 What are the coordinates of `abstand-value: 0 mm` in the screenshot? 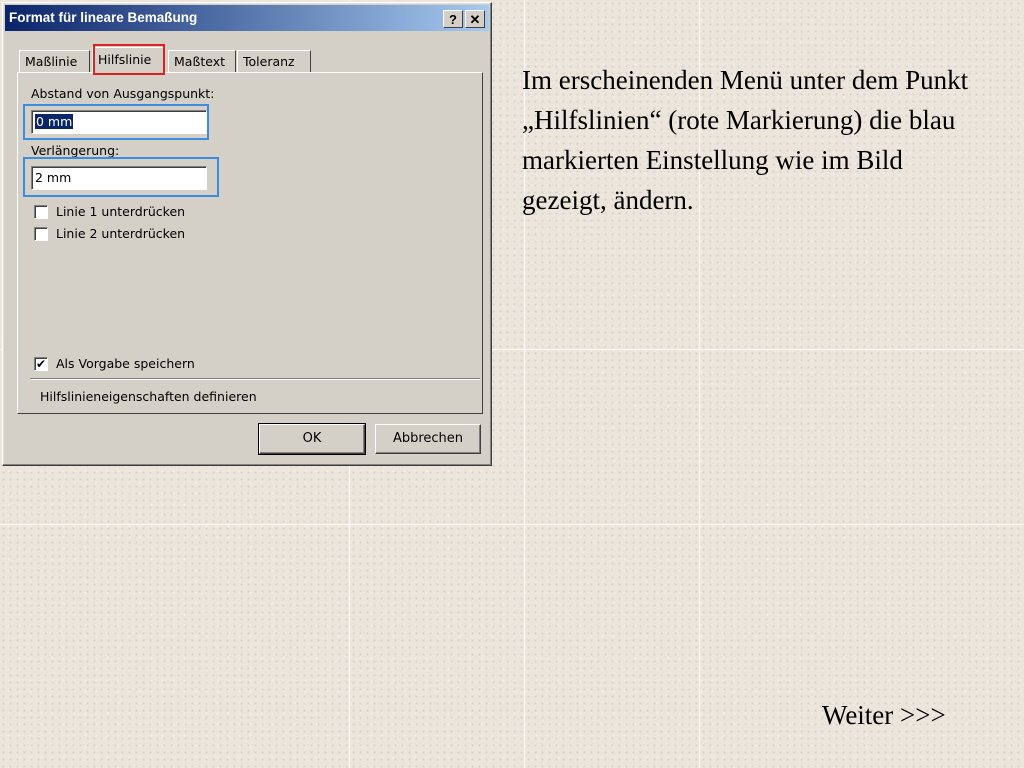 It's located at (54, 121).